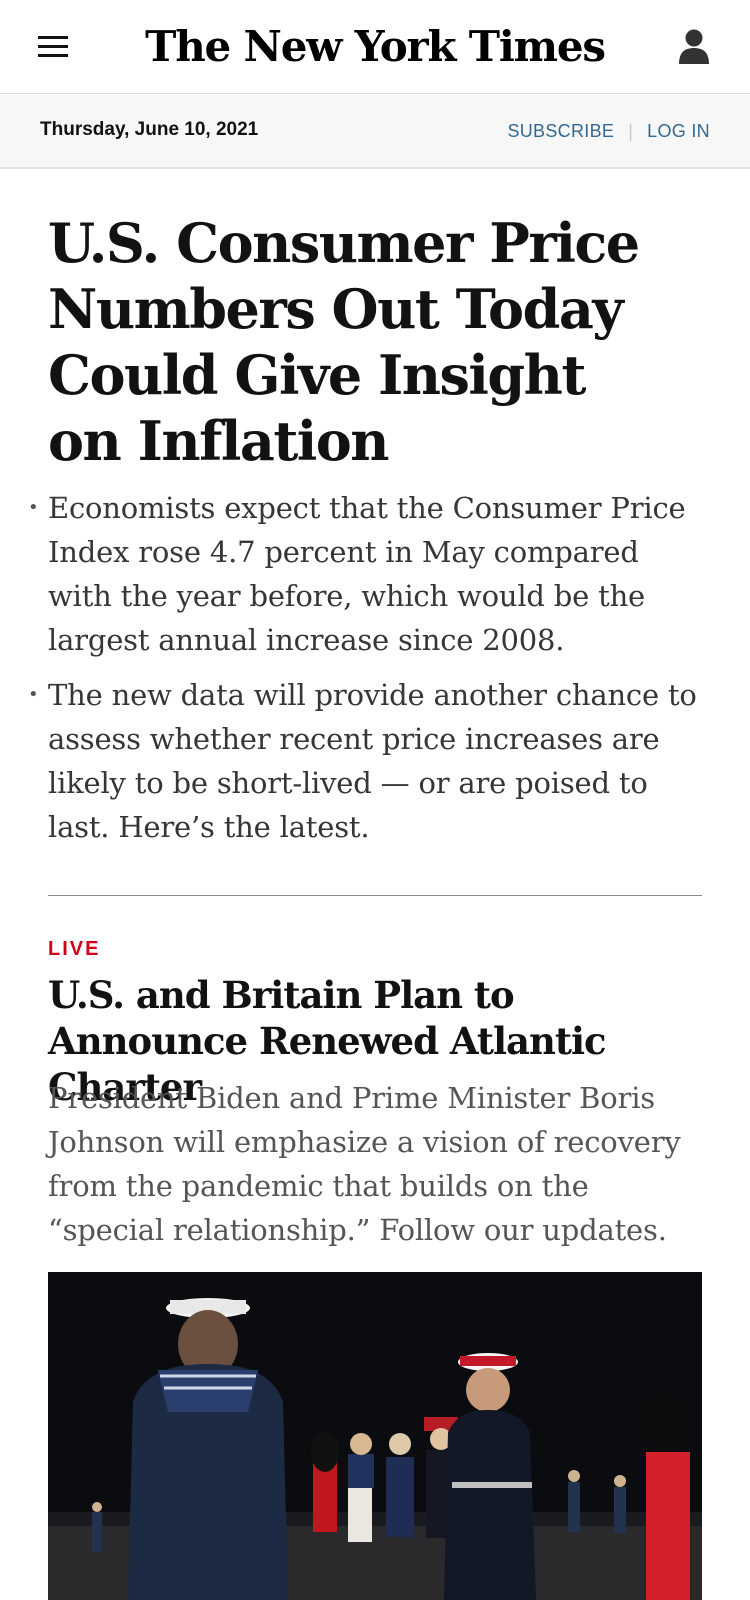 This screenshot has height=1600, width=750. I want to click on person-icon, so click(694, 47).